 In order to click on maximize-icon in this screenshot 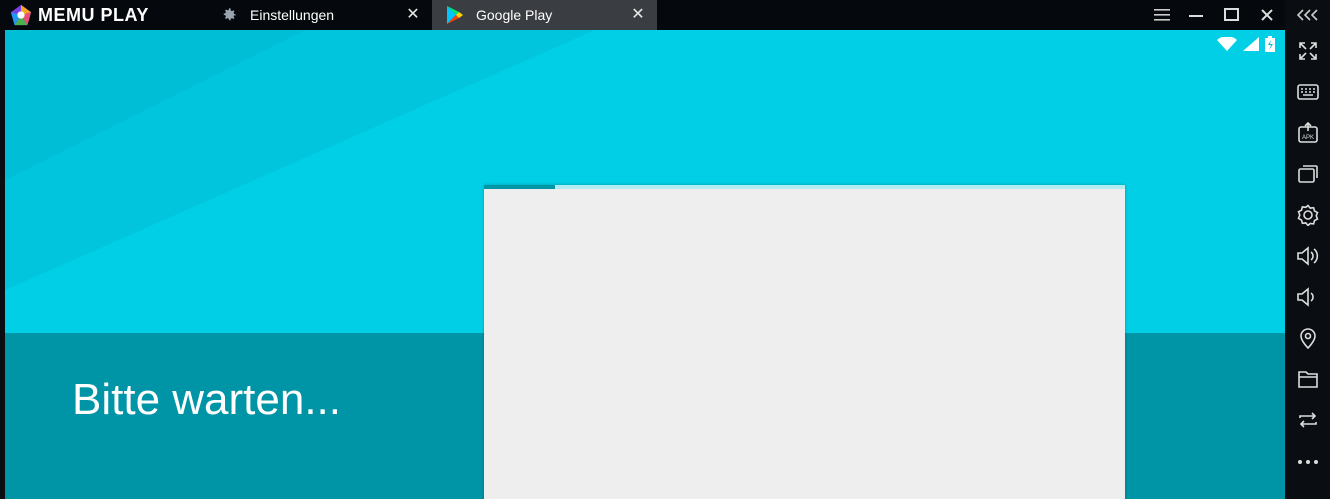, I will do `click(1232, 15)`.